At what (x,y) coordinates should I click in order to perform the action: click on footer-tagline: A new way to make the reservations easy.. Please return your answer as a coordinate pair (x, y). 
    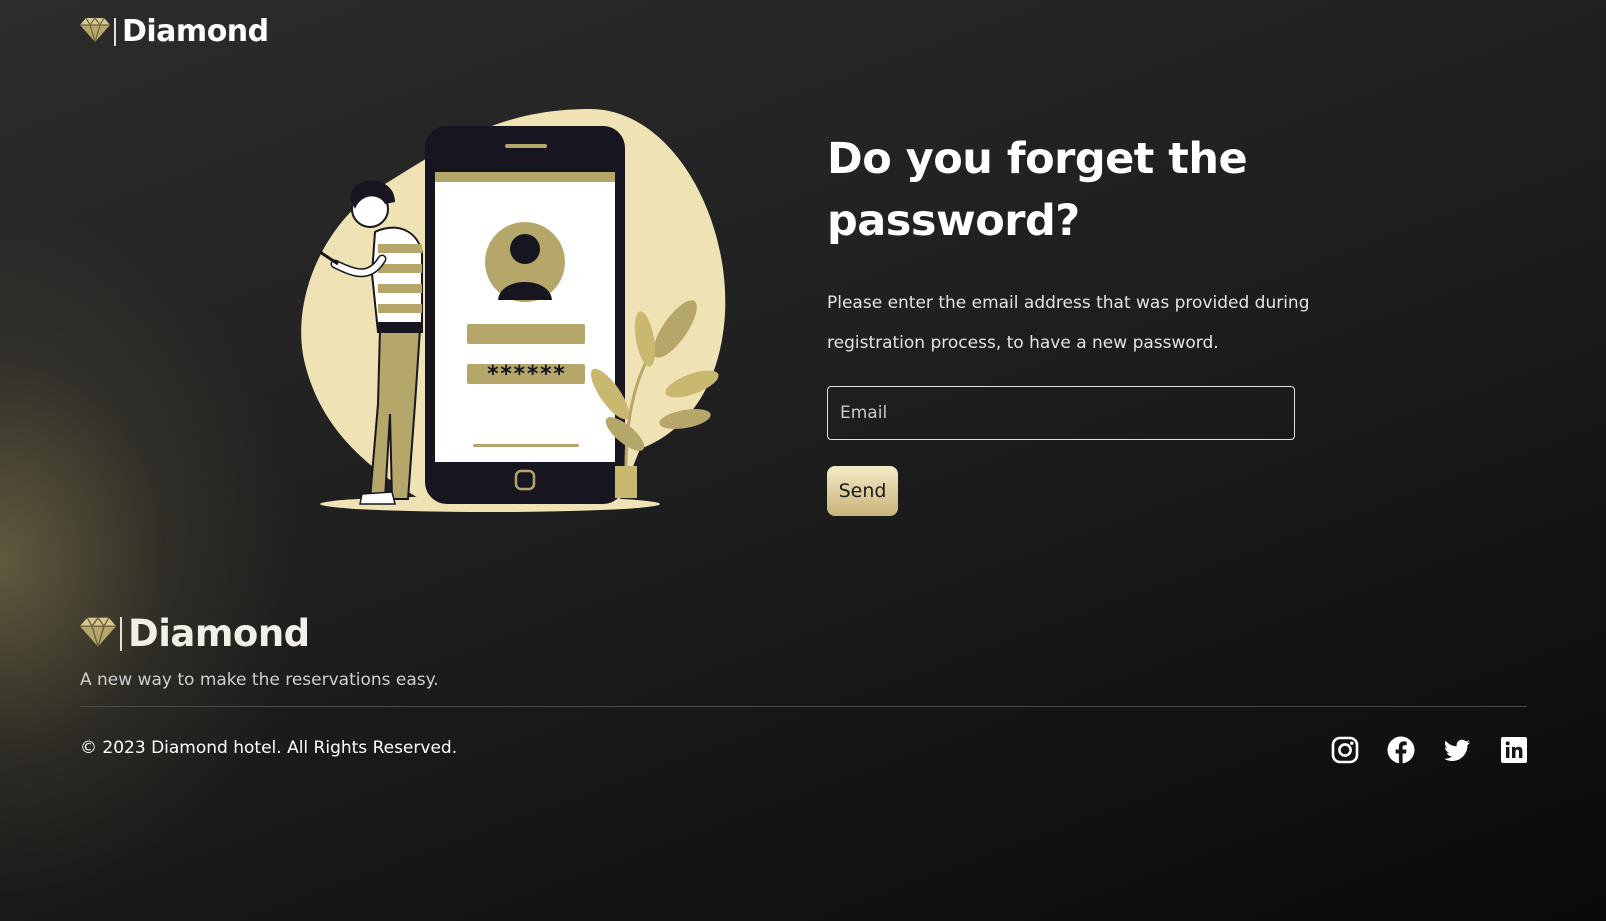
    Looking at the image, I should click on (259, 680).